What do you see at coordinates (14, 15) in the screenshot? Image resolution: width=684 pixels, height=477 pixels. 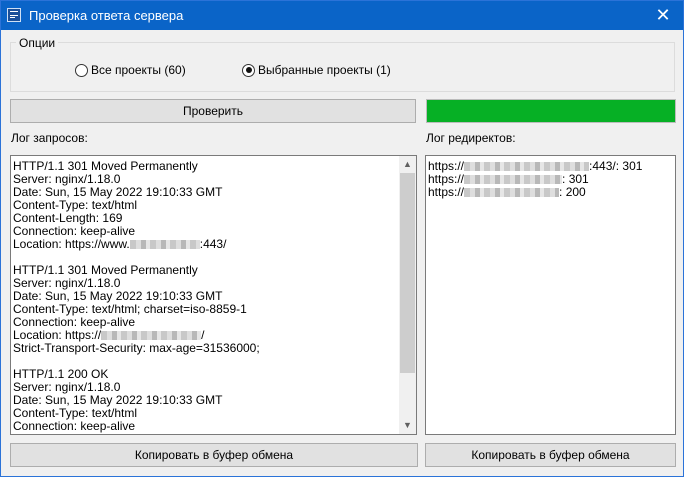 I see `app-icon` at bounding box center [14, 15].